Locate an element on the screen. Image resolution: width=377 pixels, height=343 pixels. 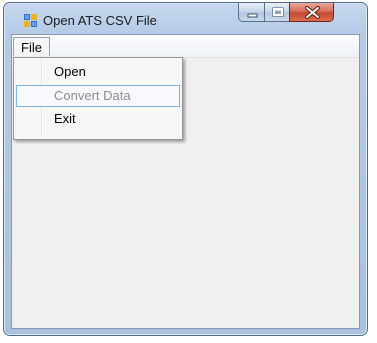
menu-file: File is located at coordinates (31, 46).